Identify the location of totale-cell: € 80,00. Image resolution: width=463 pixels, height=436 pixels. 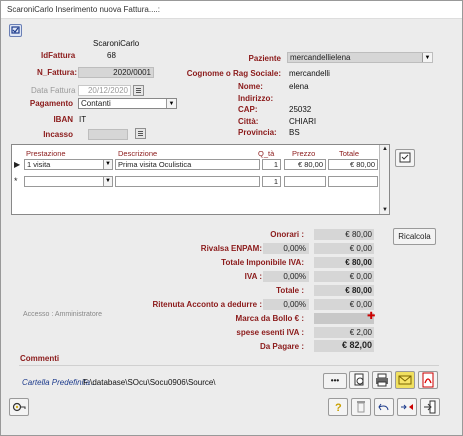
(353, 164).